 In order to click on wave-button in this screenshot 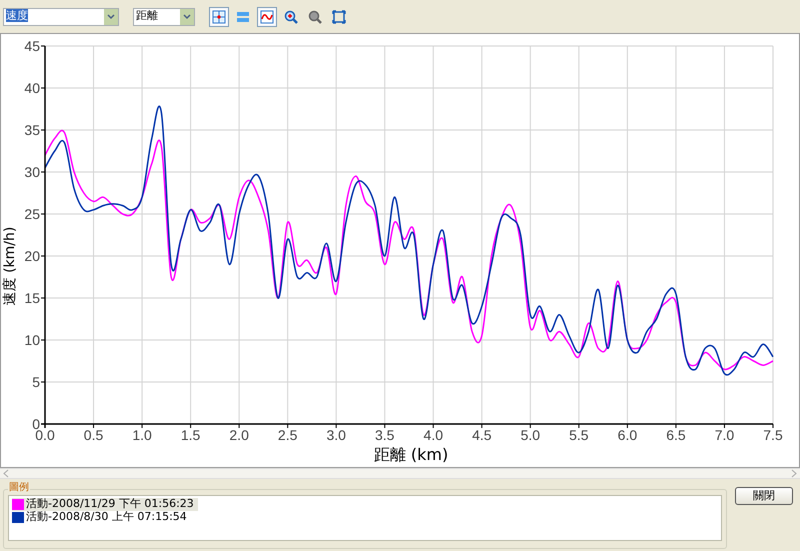, I will do `click(267, 16)`.